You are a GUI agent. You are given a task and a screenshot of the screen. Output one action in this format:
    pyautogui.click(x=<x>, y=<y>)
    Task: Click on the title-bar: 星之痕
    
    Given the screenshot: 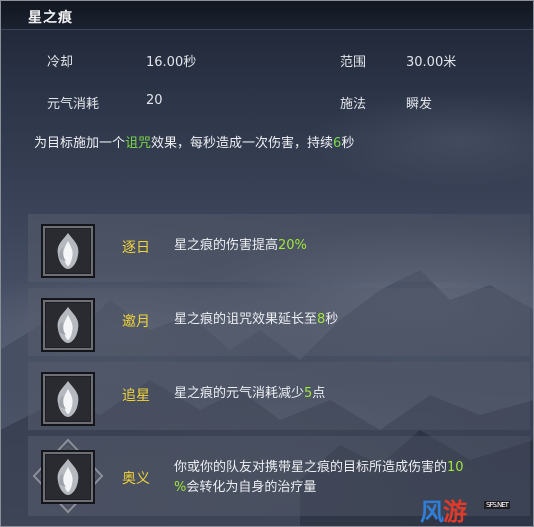 What is the action you would take?
    pyautogui.click(x=267, y=15)
    